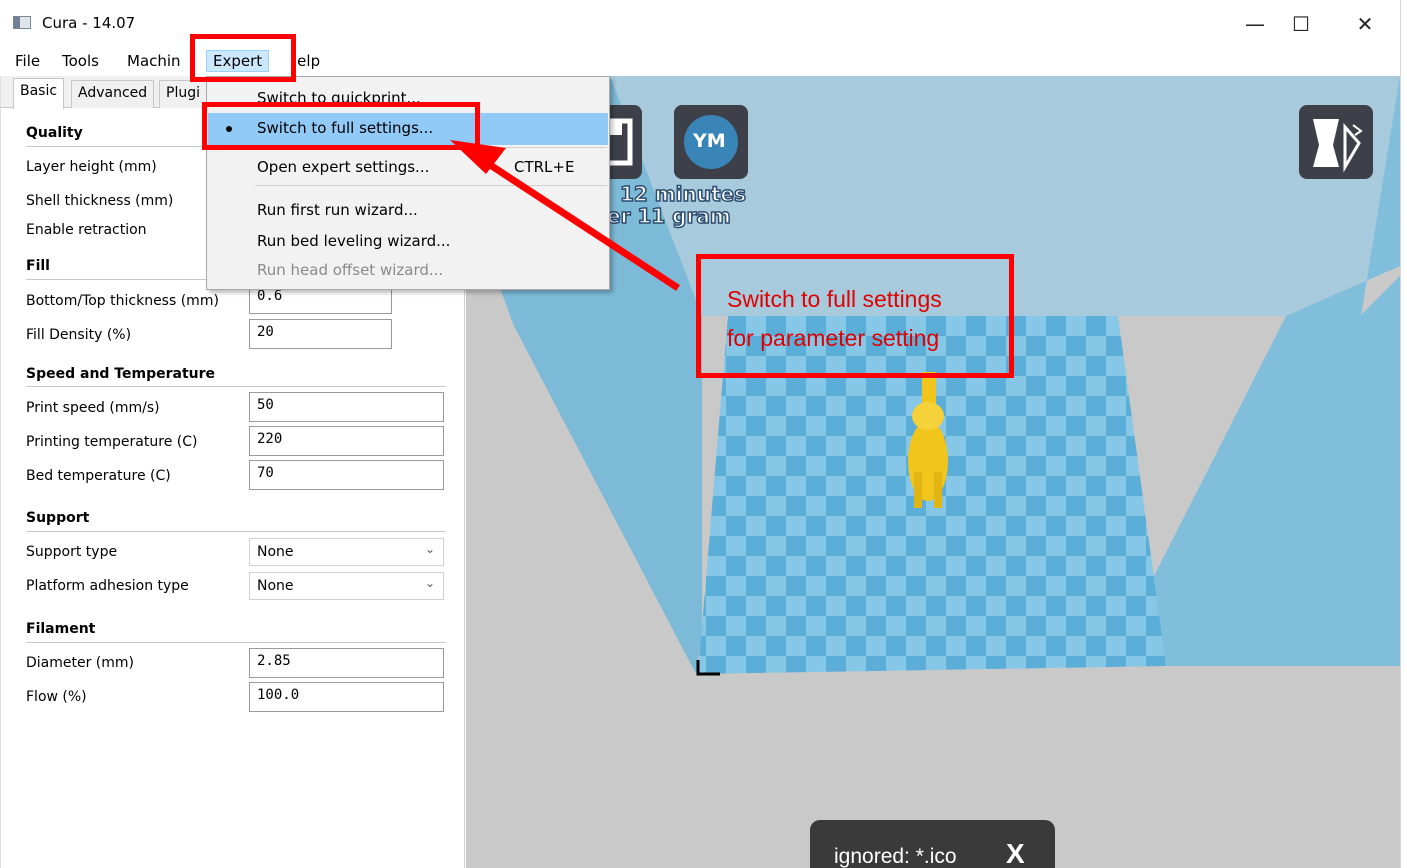  I want to click on menu-file: File, so click(27, 61).